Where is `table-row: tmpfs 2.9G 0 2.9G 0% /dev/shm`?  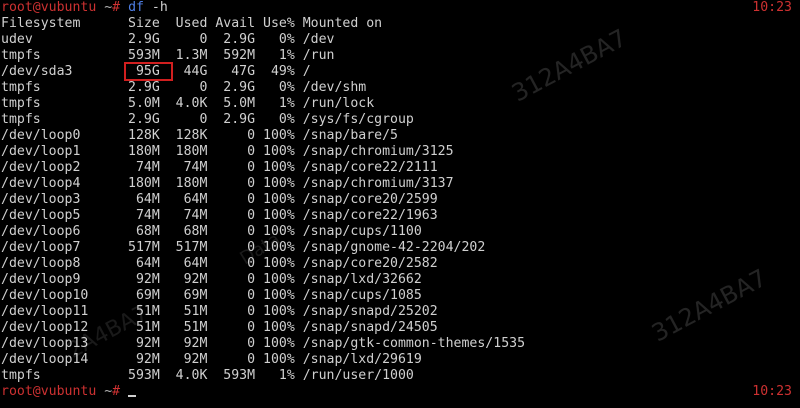
table-row: tmpfs 2.9G 0 2.9G 0% /dev/shm is located at coordinates (184, 87).